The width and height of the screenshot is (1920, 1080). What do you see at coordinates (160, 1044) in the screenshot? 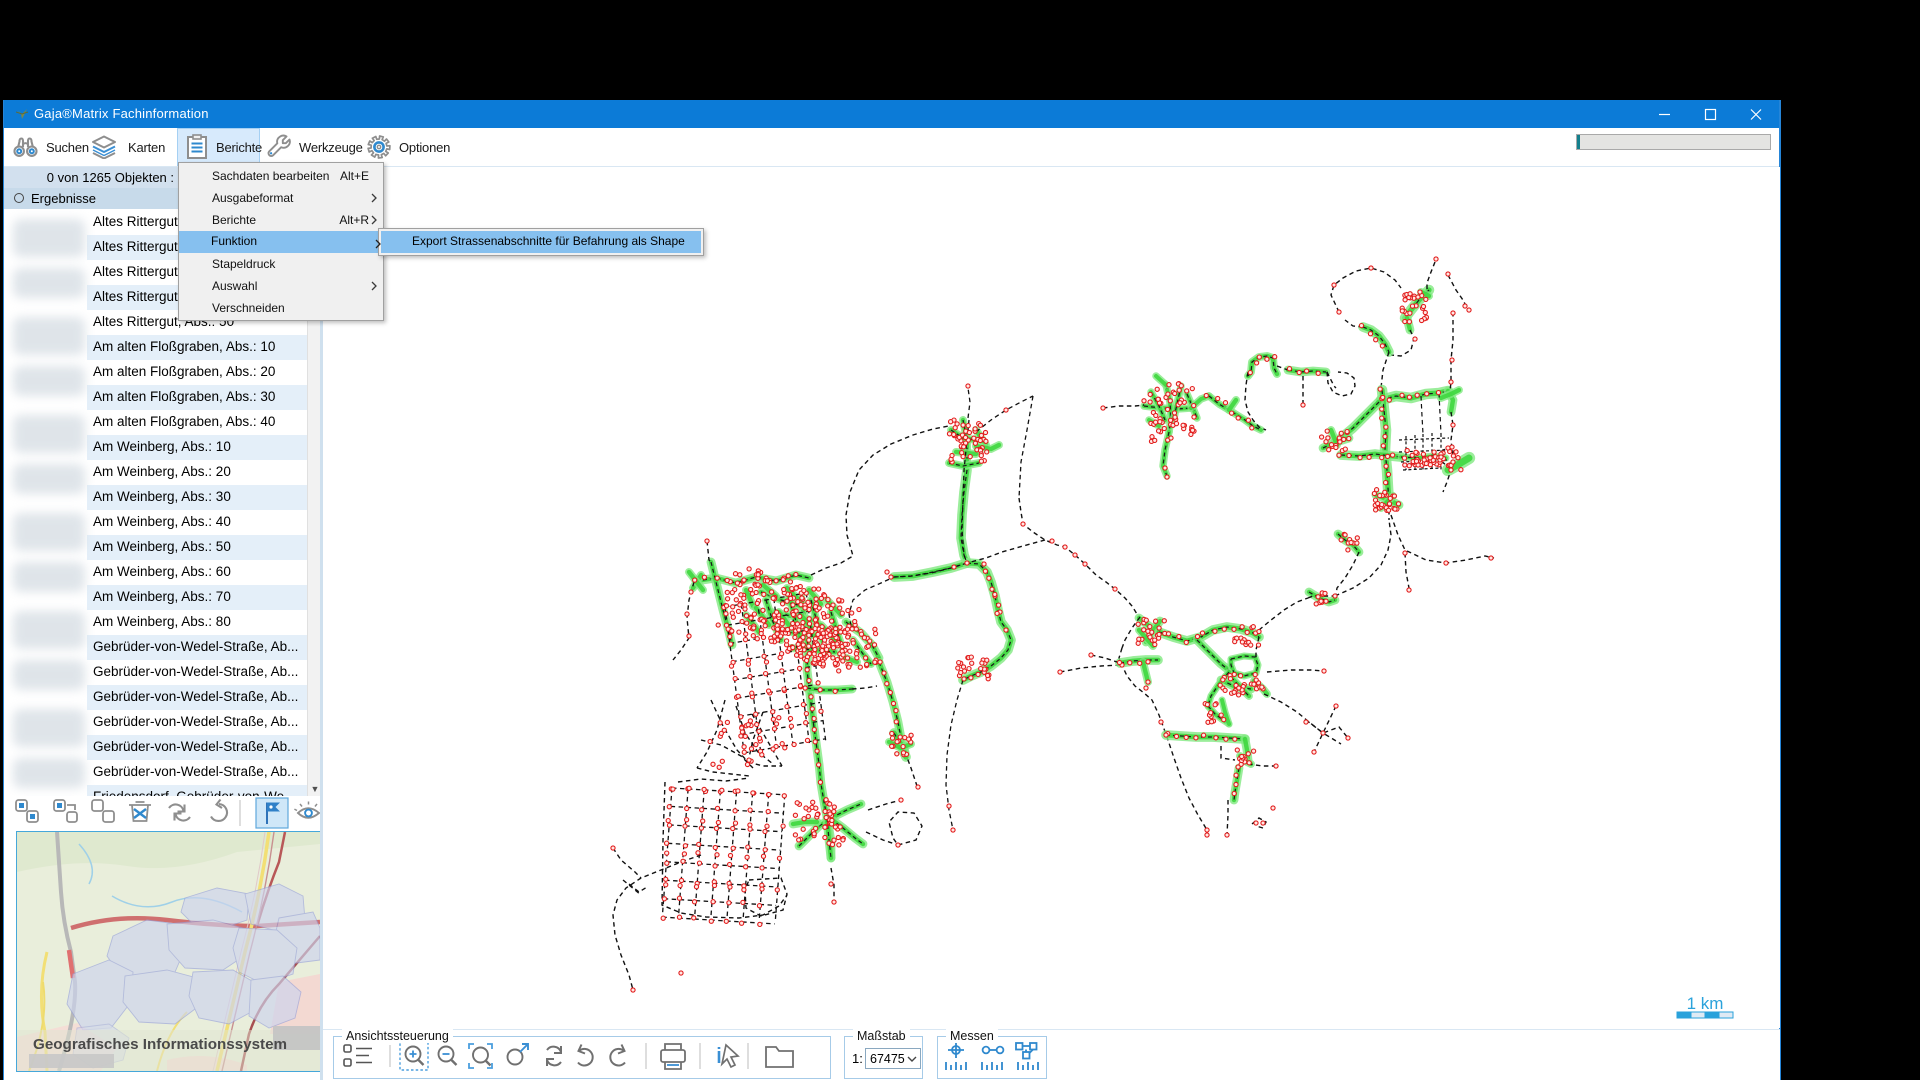
I see `svg-text:Geografisches Informationssyst: Geografisches Informationssystem` at bounding box center [160, 1044].